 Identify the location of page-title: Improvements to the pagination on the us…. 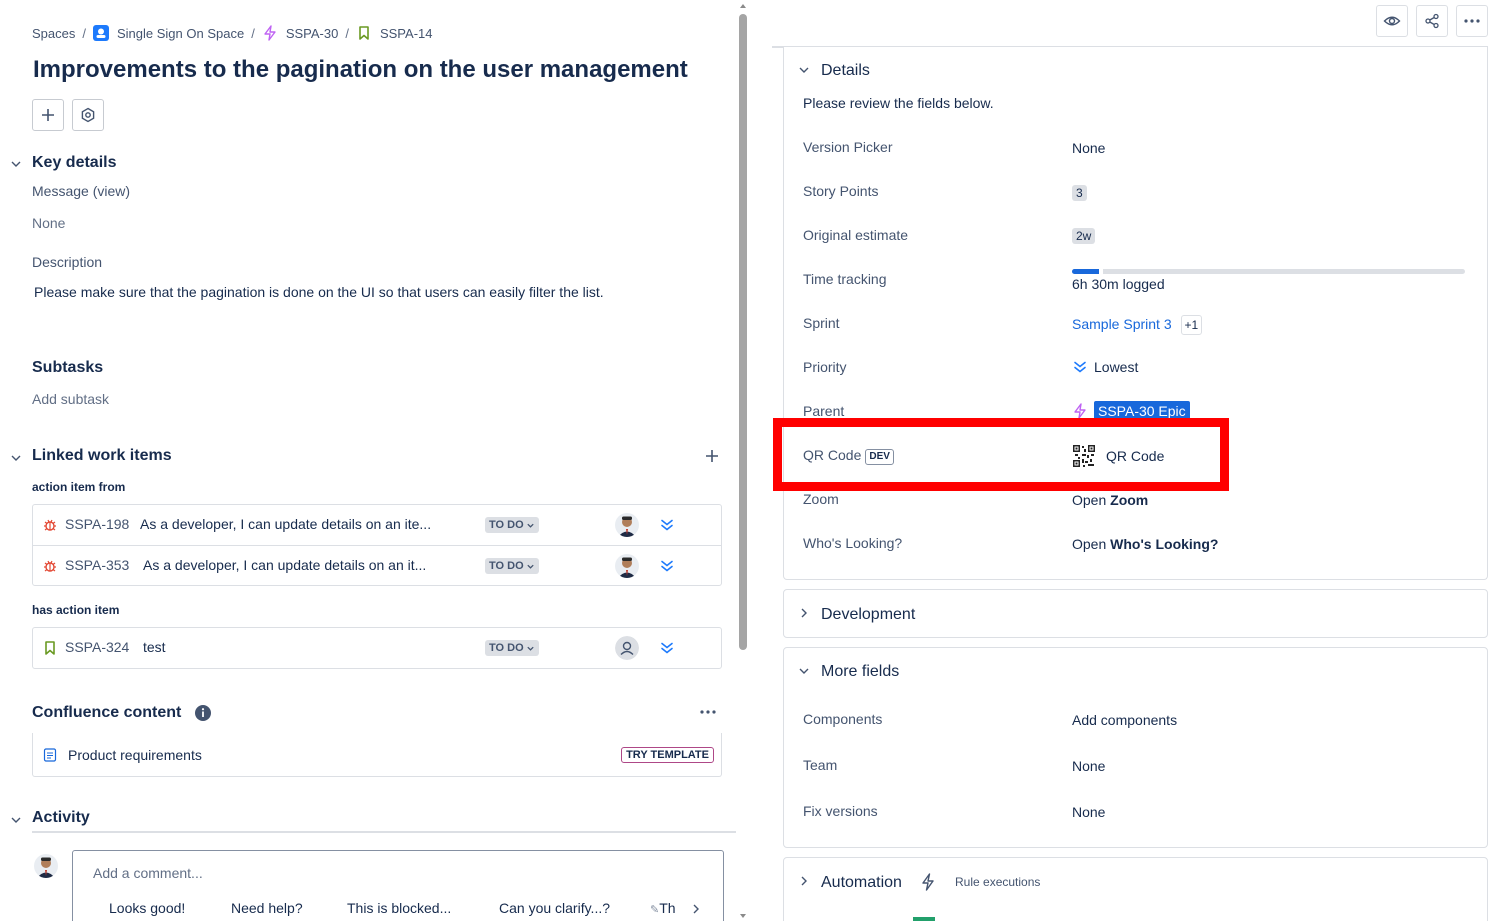
(360, 70).